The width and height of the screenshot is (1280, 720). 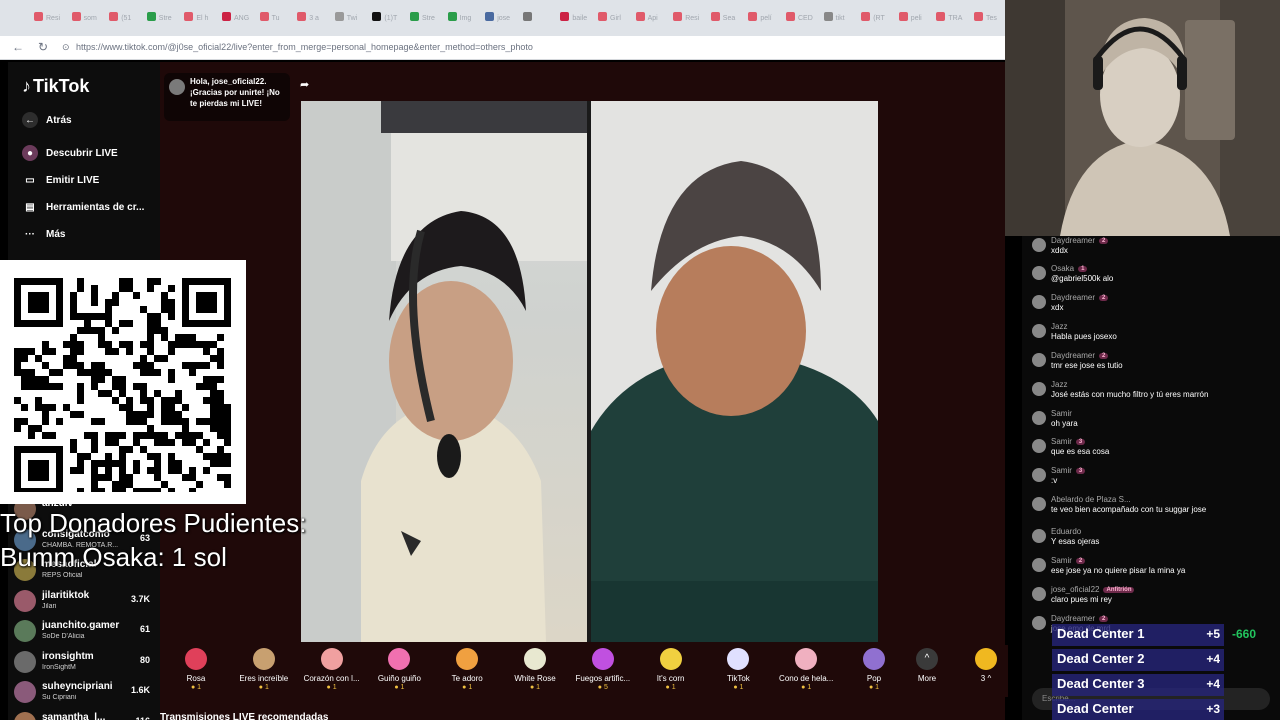 I want to click on sidebar-item-back: ← Atrás, so click(x=47, y=120).